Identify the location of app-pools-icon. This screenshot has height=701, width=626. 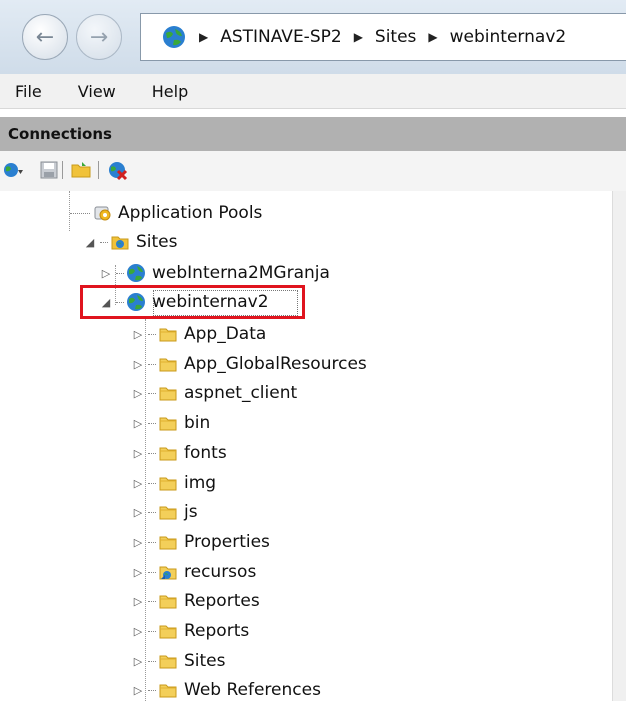
(102, 213).